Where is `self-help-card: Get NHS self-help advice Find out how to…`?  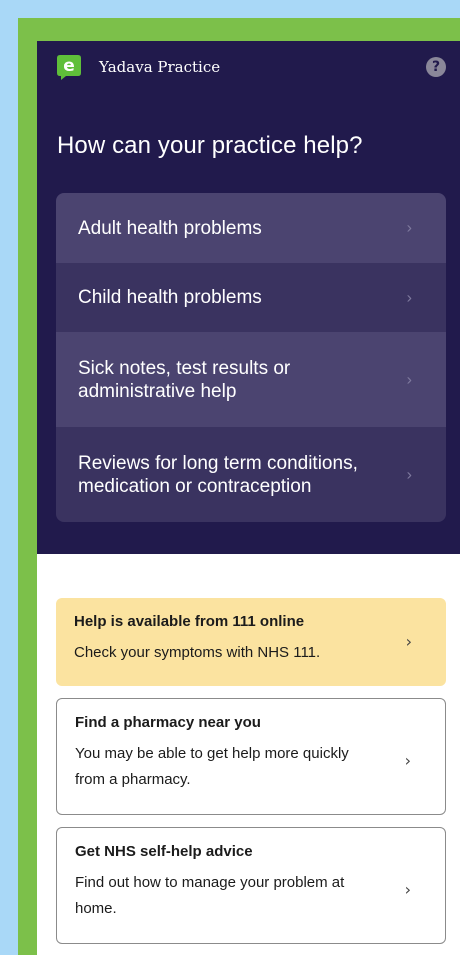
self-help-card: Get NHS self-help advice Find out how to… is located at coordinates (251, 885).